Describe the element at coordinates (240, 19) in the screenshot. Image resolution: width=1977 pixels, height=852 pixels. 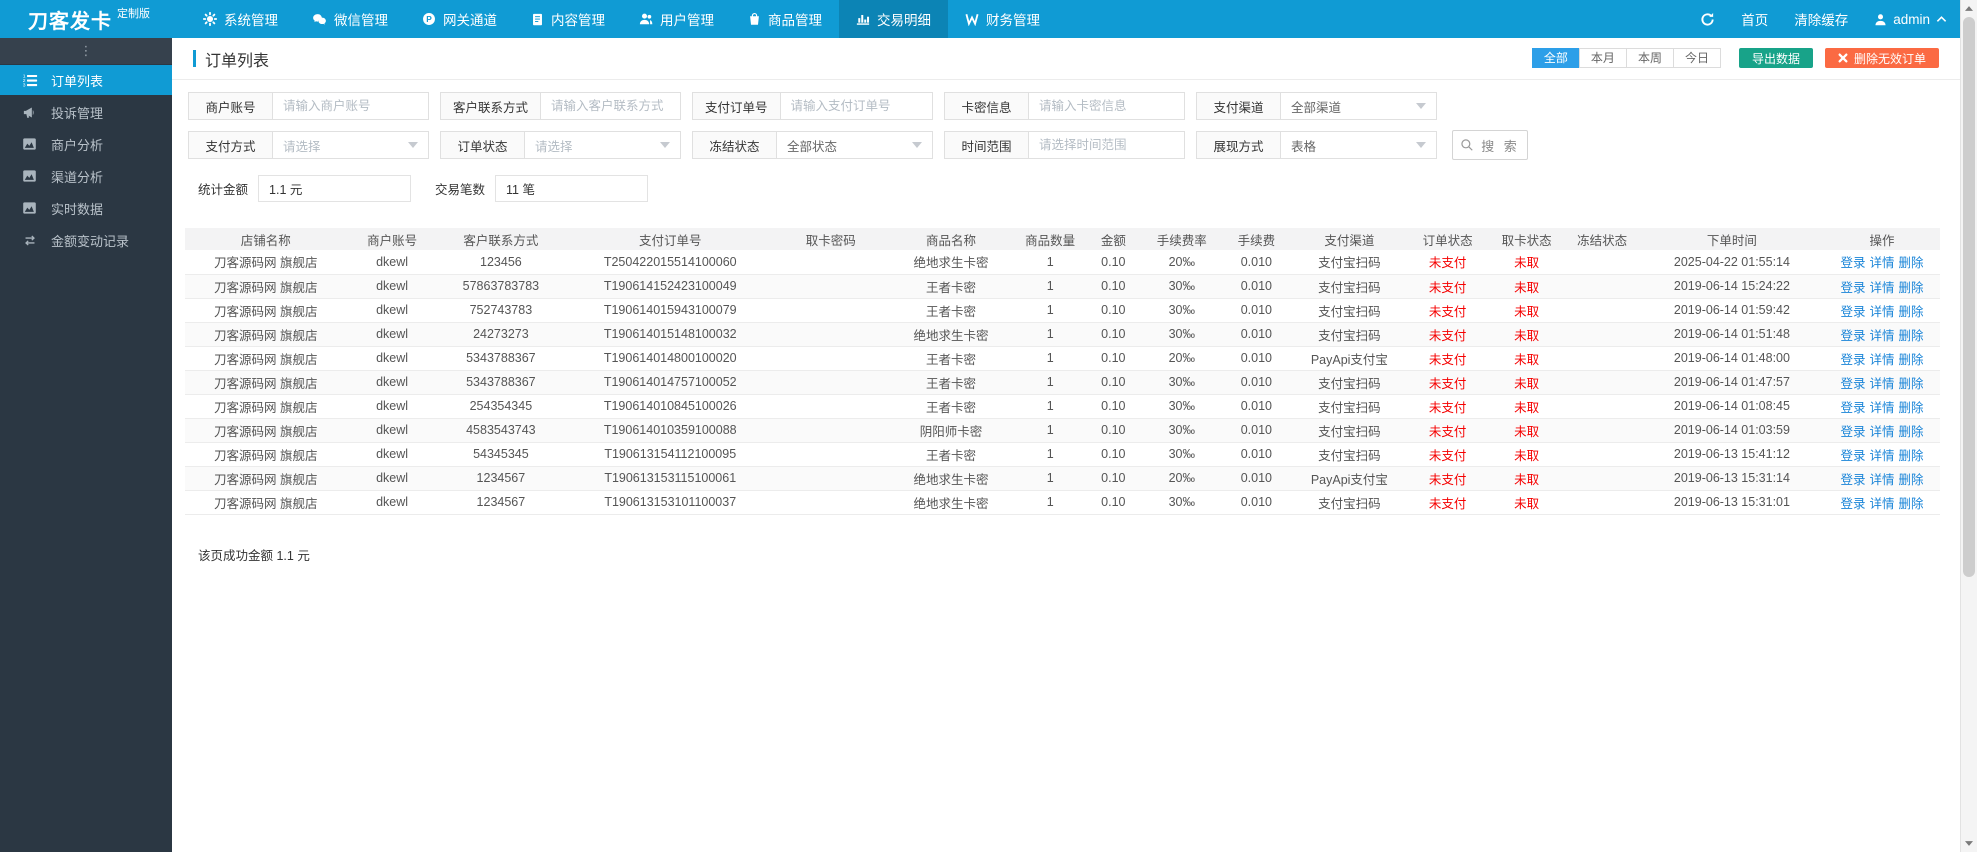
I see `topnav-item-system: 系统管理` at that location.